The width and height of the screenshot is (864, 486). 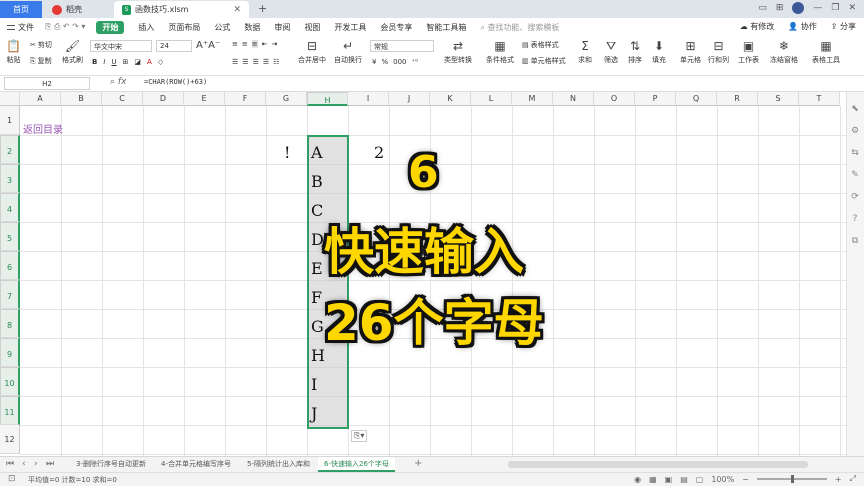 I want to click on cell-h9: H, so click(x=318, y=355).